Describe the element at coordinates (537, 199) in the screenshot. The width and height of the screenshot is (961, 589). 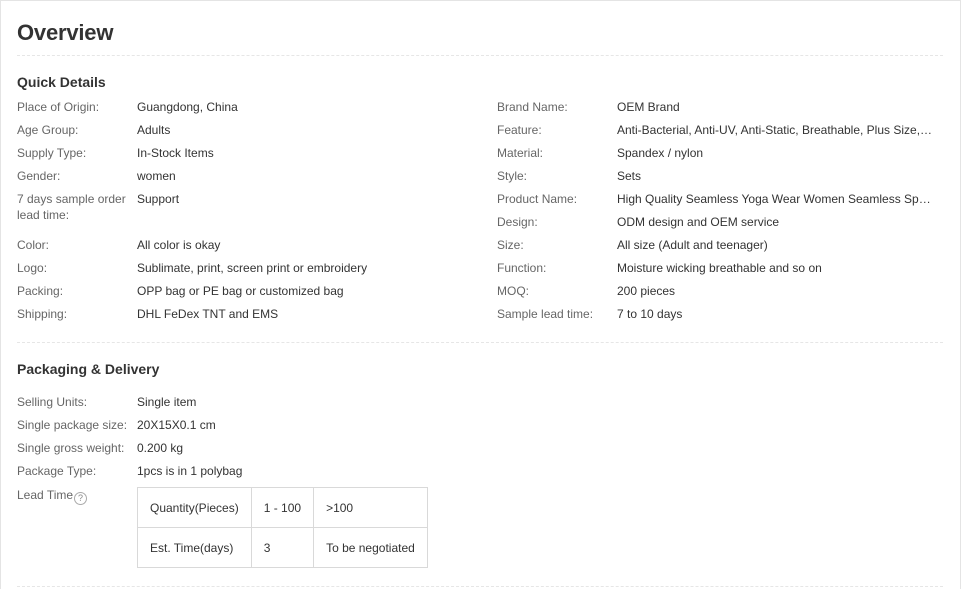
I see `detail-label: Product Name:` at that location.